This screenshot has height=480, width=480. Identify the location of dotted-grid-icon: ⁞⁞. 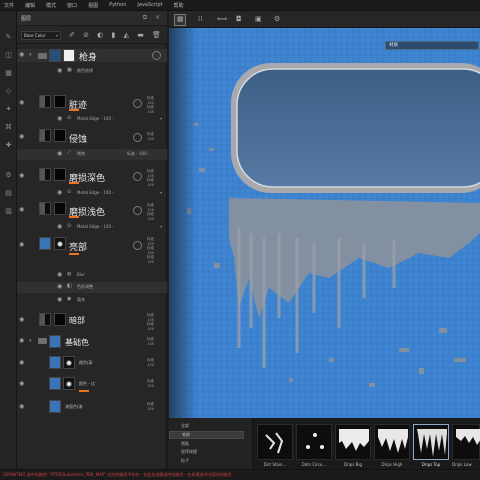
(200, 19).